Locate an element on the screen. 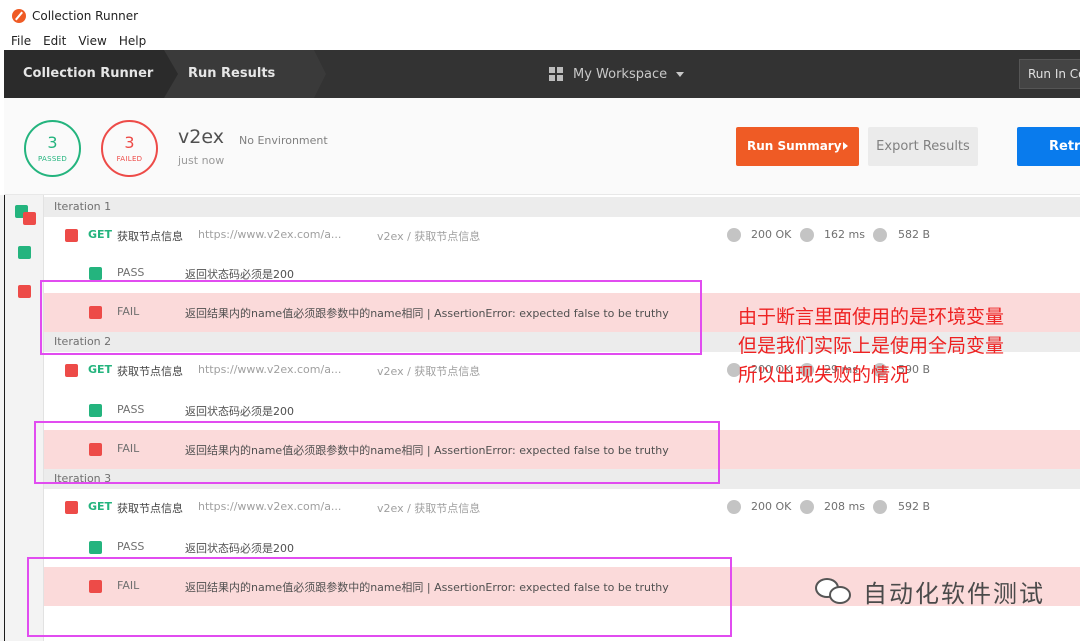  menu-edit: Edit is located at coordinates (54, 41).